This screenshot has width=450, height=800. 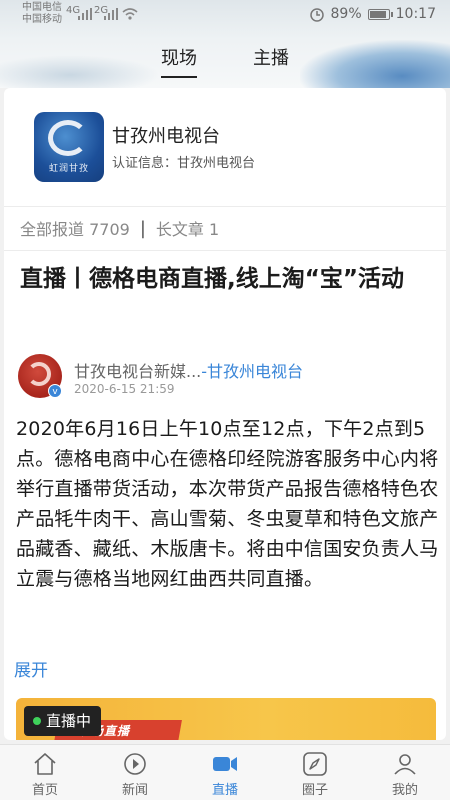 I want to click on carrier-2: 中国移动, so click(x=42, y=19).